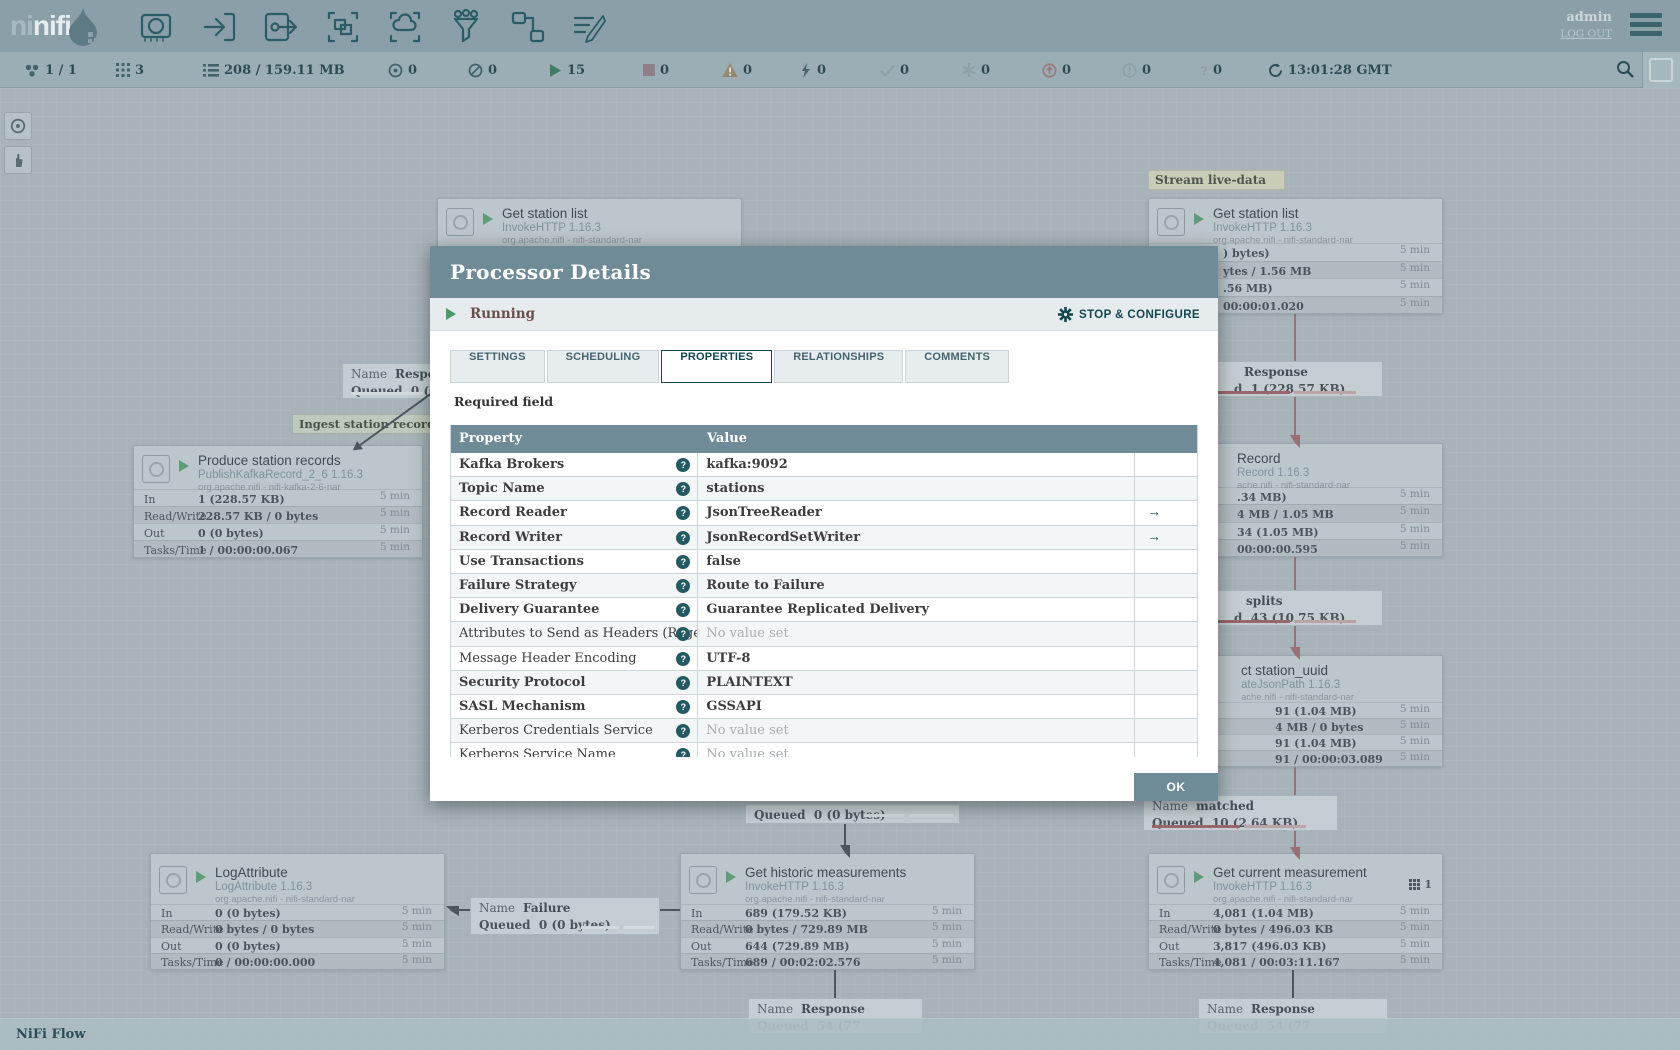 This screenshot has height=1050, width=1680. What do you see at coordinates (565, 916) in the screenshot?
I see `connection-label-failure: Name Failure Queued 0 (0 bytes)` at bounding box center [565, 916].